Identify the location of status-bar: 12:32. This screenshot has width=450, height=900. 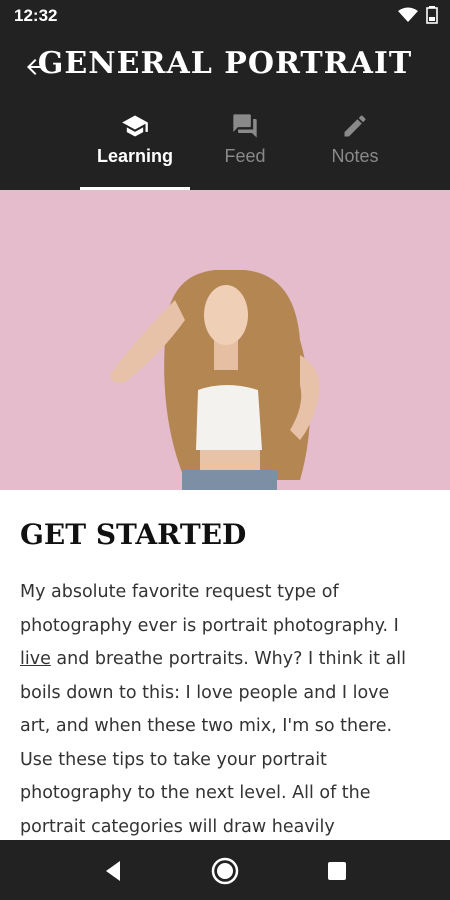
(225, 16).